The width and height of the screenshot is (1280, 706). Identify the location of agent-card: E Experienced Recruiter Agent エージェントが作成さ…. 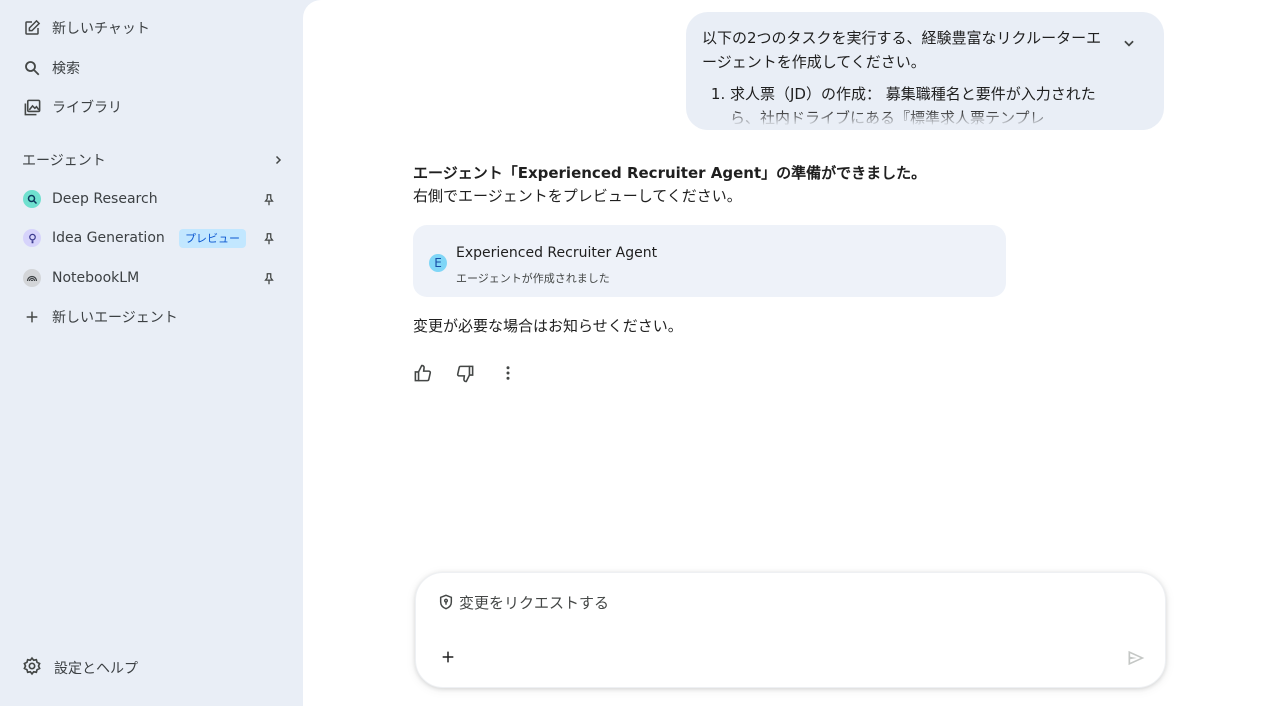
(709, 261).